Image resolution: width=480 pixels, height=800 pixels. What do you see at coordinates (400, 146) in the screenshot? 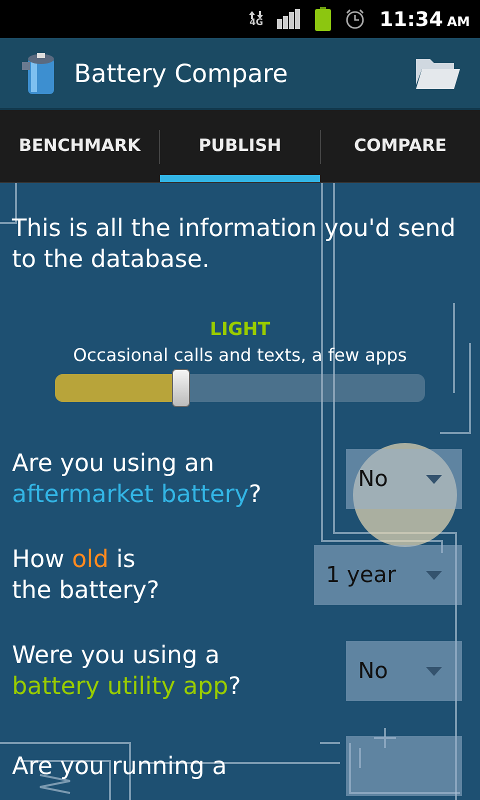
I see `tab: COMPARE` at bounding box center [400, 146].